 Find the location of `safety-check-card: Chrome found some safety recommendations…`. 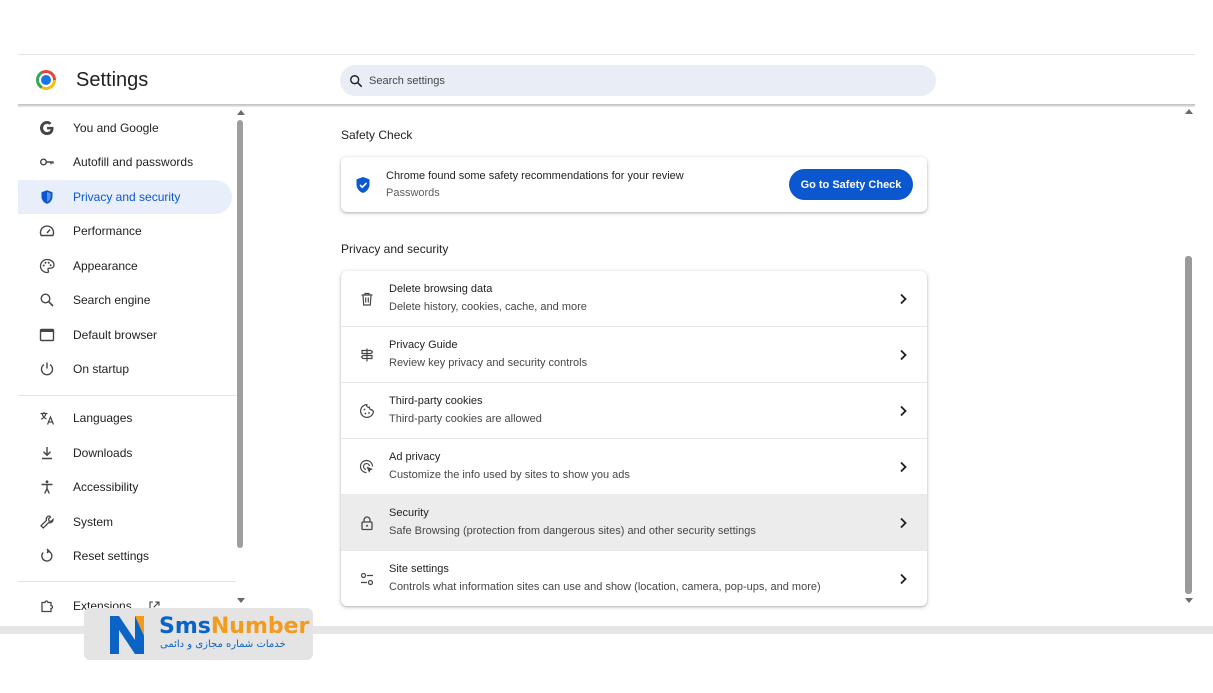

safety-check-card: Chrome found some safety recommendations… is located at coordinates (634, 184).